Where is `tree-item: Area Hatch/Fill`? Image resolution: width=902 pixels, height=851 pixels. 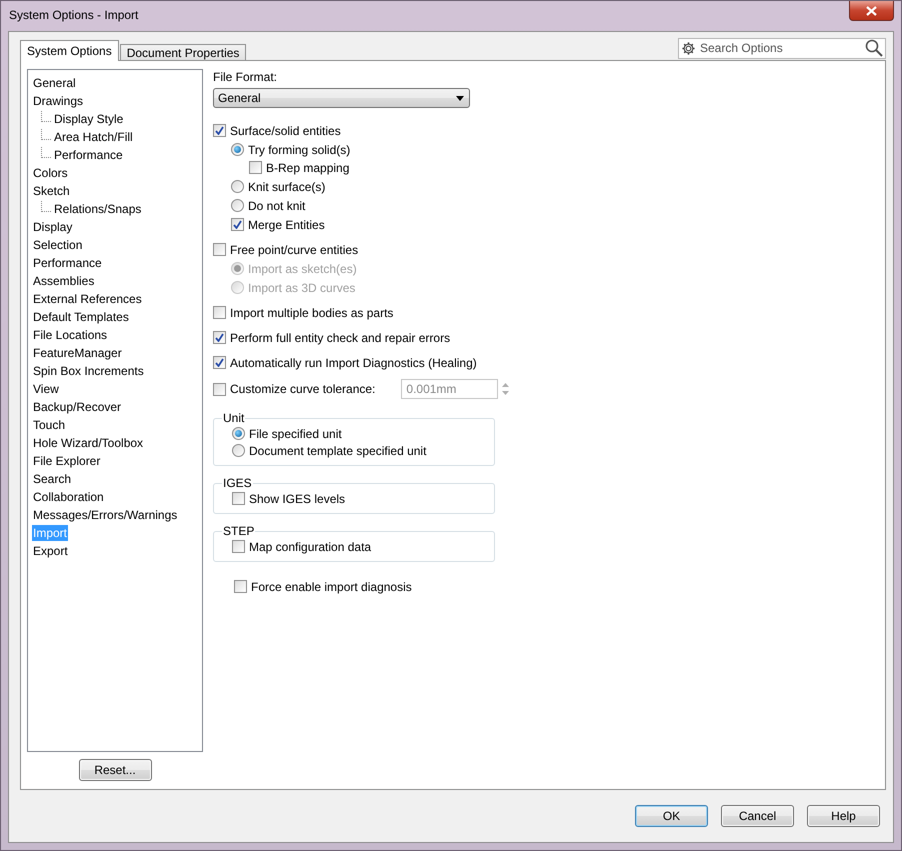
tree-item: Area Hatch/Fill is located at coordinates (93, 137).